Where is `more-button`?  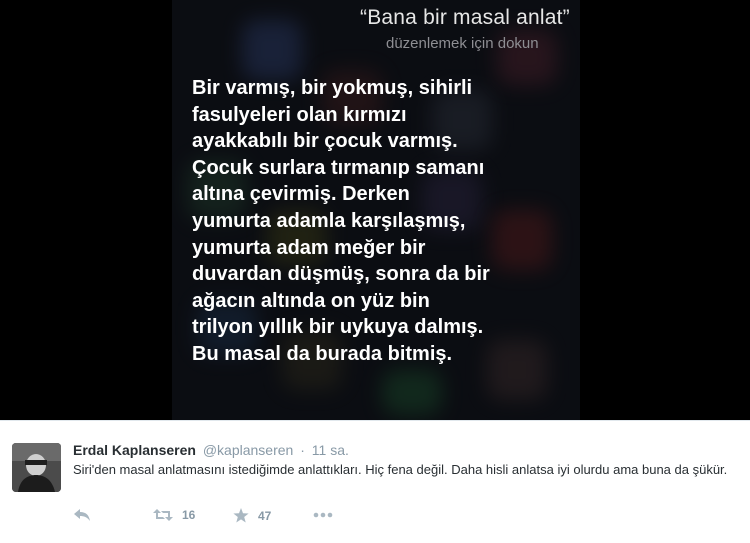
more-button is located at coordinates (323, 515).